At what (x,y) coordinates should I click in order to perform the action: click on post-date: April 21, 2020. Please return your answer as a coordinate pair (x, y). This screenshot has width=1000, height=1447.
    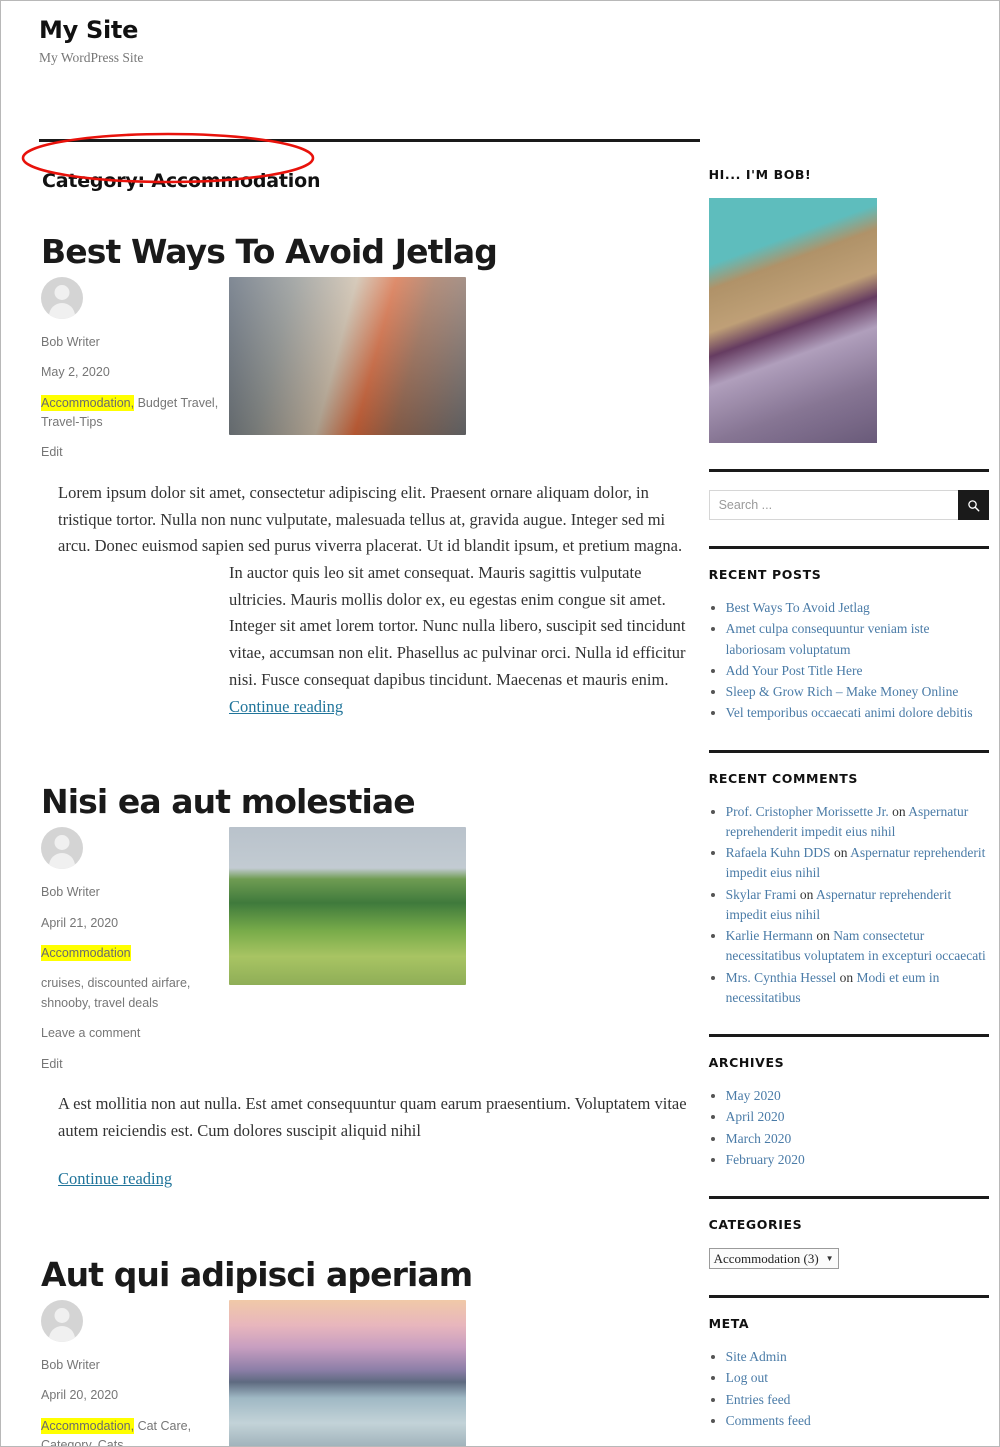
    Looking at the image, I should click on (135, 923).